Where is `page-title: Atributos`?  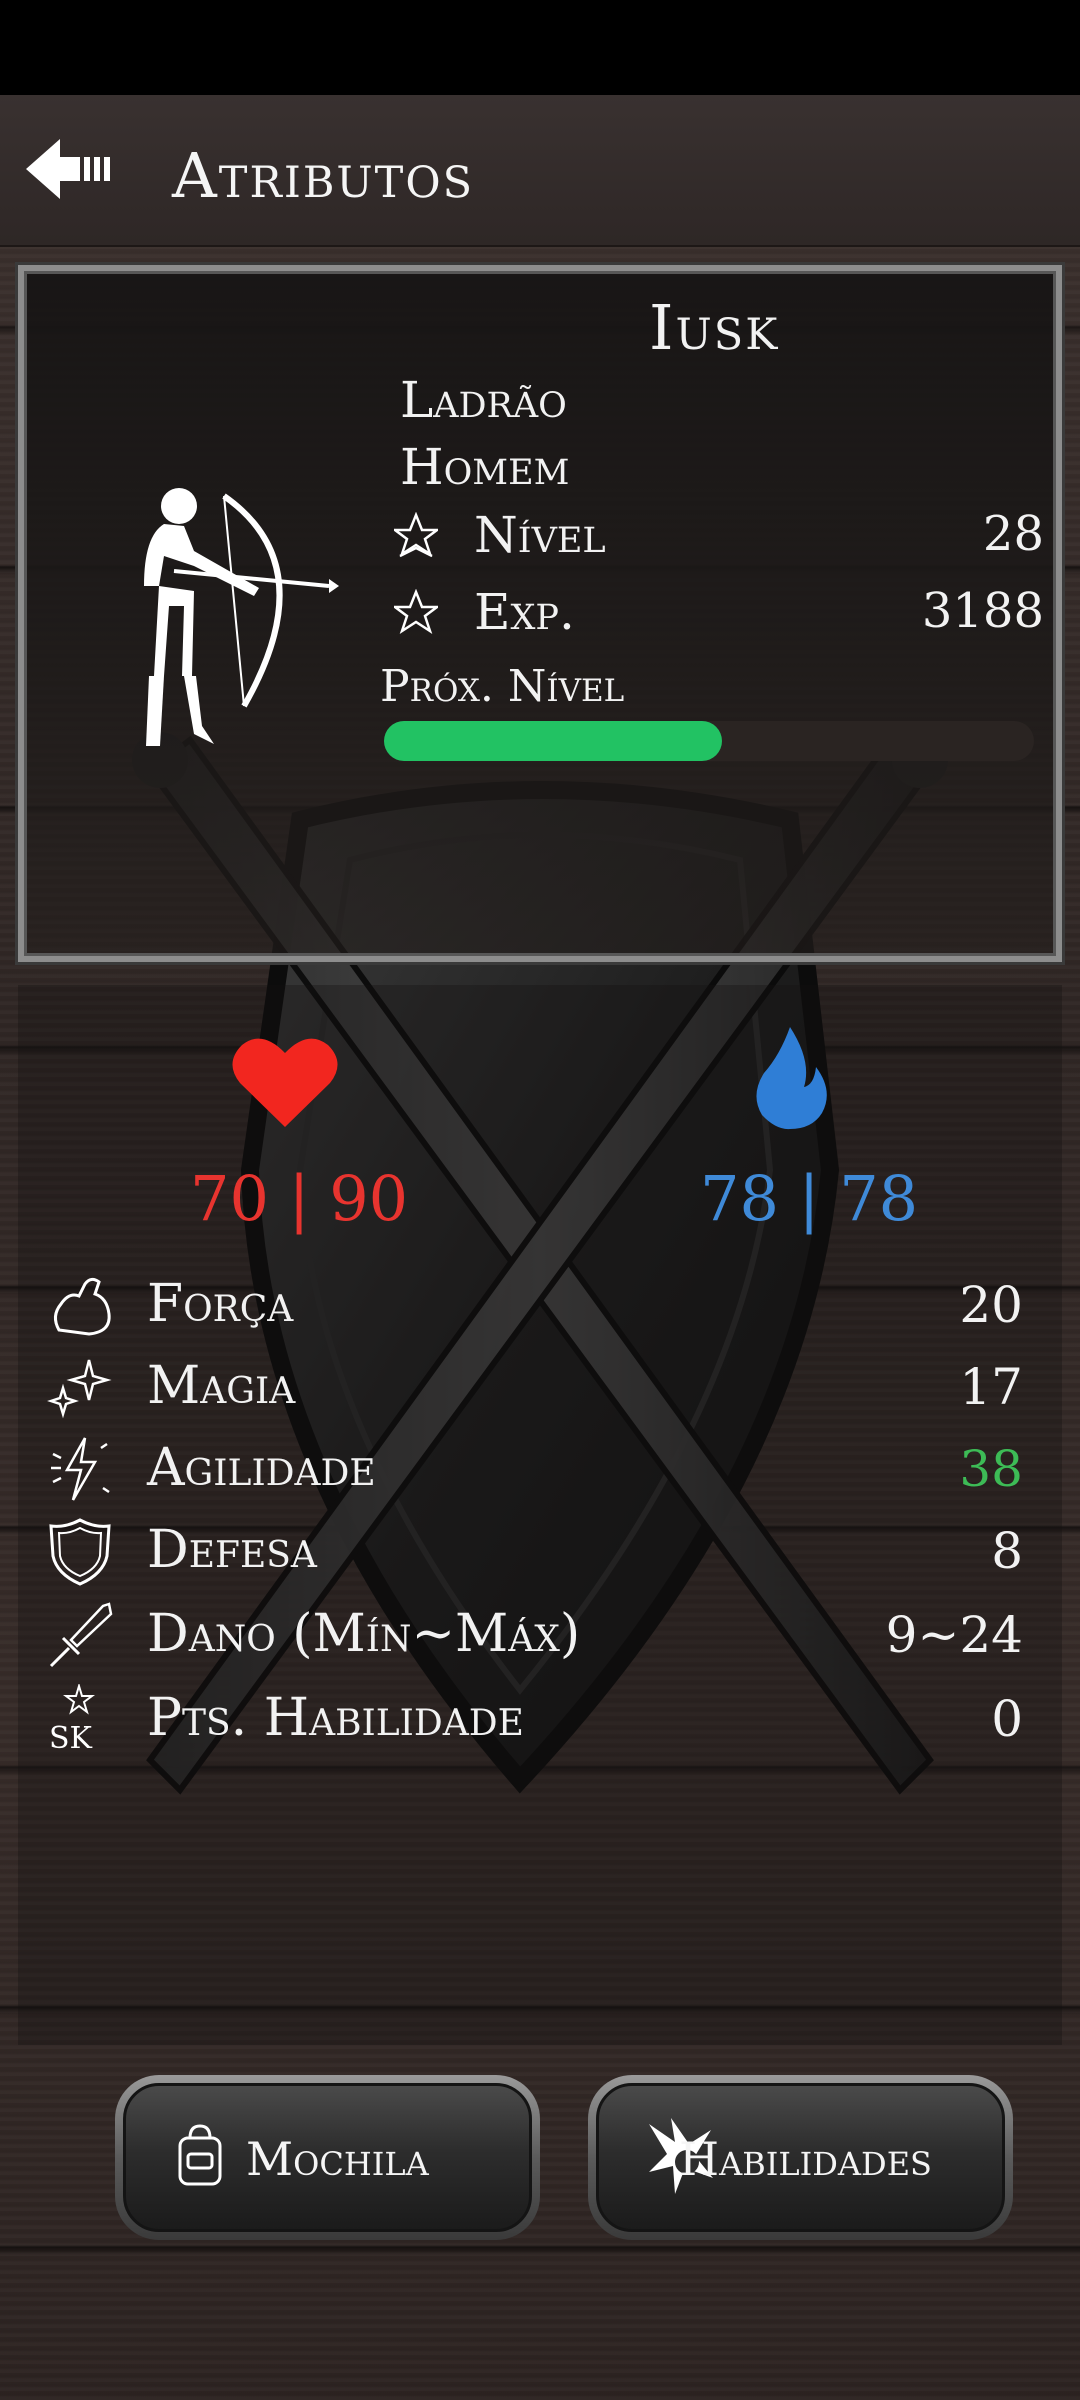
page-title: Atributos is located at coordinates (323, 175).